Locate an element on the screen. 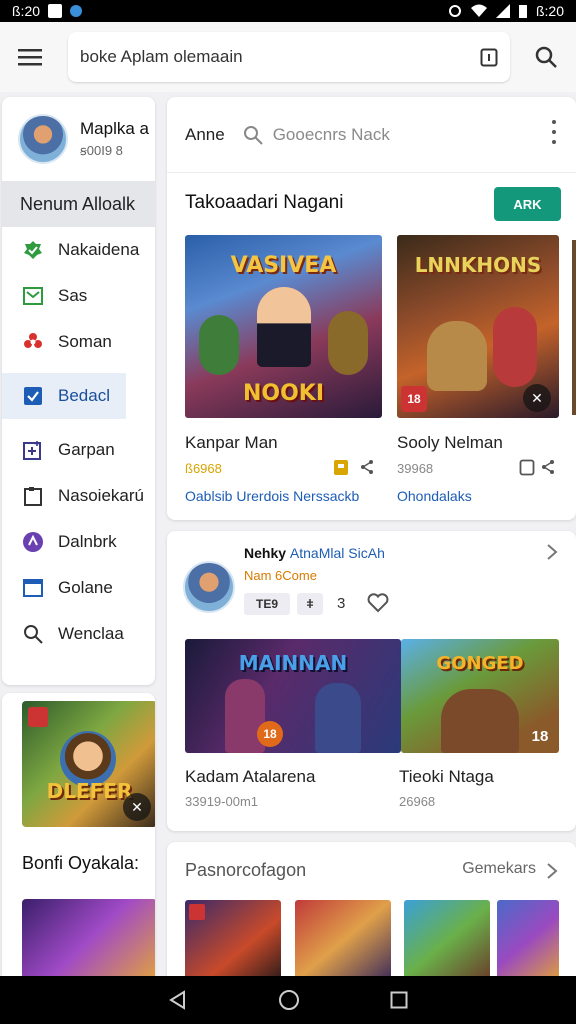  sidebar-item-label: Golane is located at coordinates (85, 587).